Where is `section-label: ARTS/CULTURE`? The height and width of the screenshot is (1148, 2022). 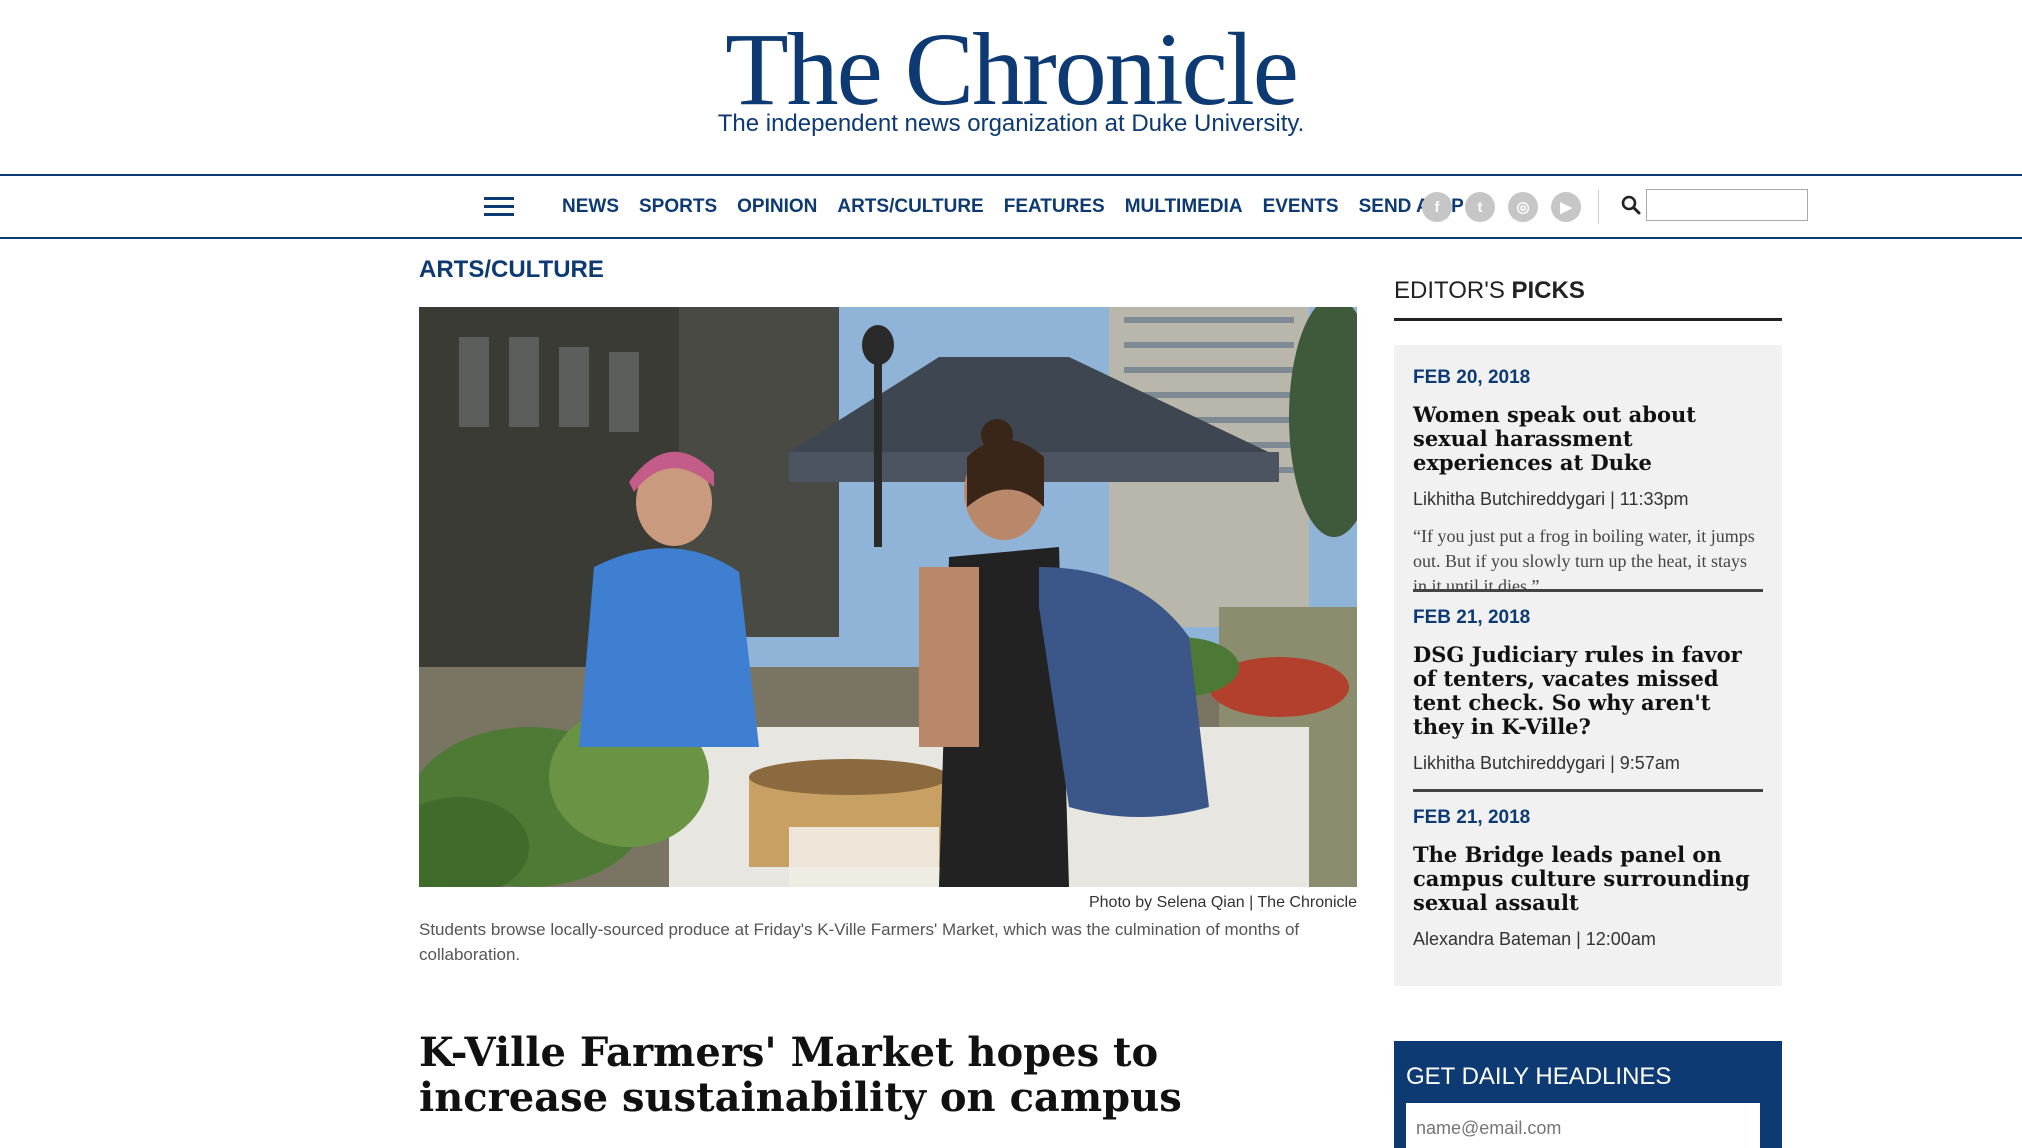
section-label: ARTS/CULTURE is located at coordinates (511, 270).